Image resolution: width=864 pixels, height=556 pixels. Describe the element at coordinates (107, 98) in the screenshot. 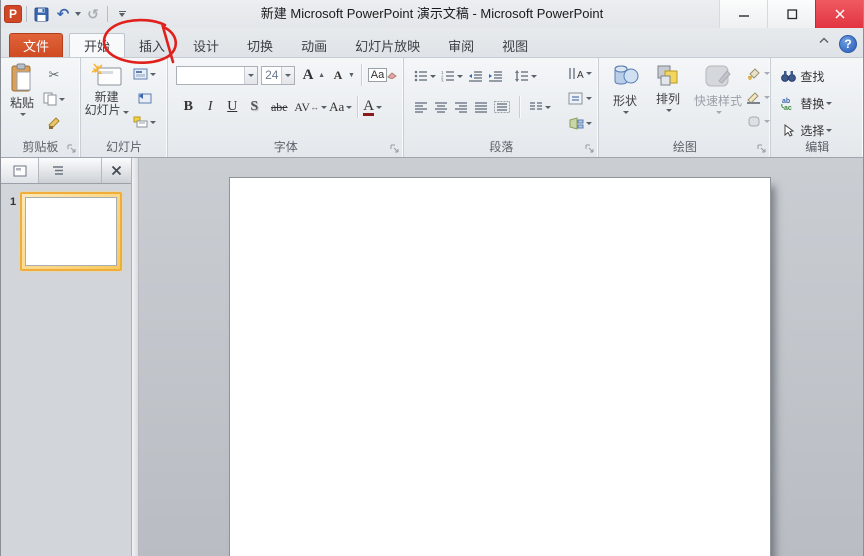

I see `new-slide-button: 新建 幻灯片` at that location.